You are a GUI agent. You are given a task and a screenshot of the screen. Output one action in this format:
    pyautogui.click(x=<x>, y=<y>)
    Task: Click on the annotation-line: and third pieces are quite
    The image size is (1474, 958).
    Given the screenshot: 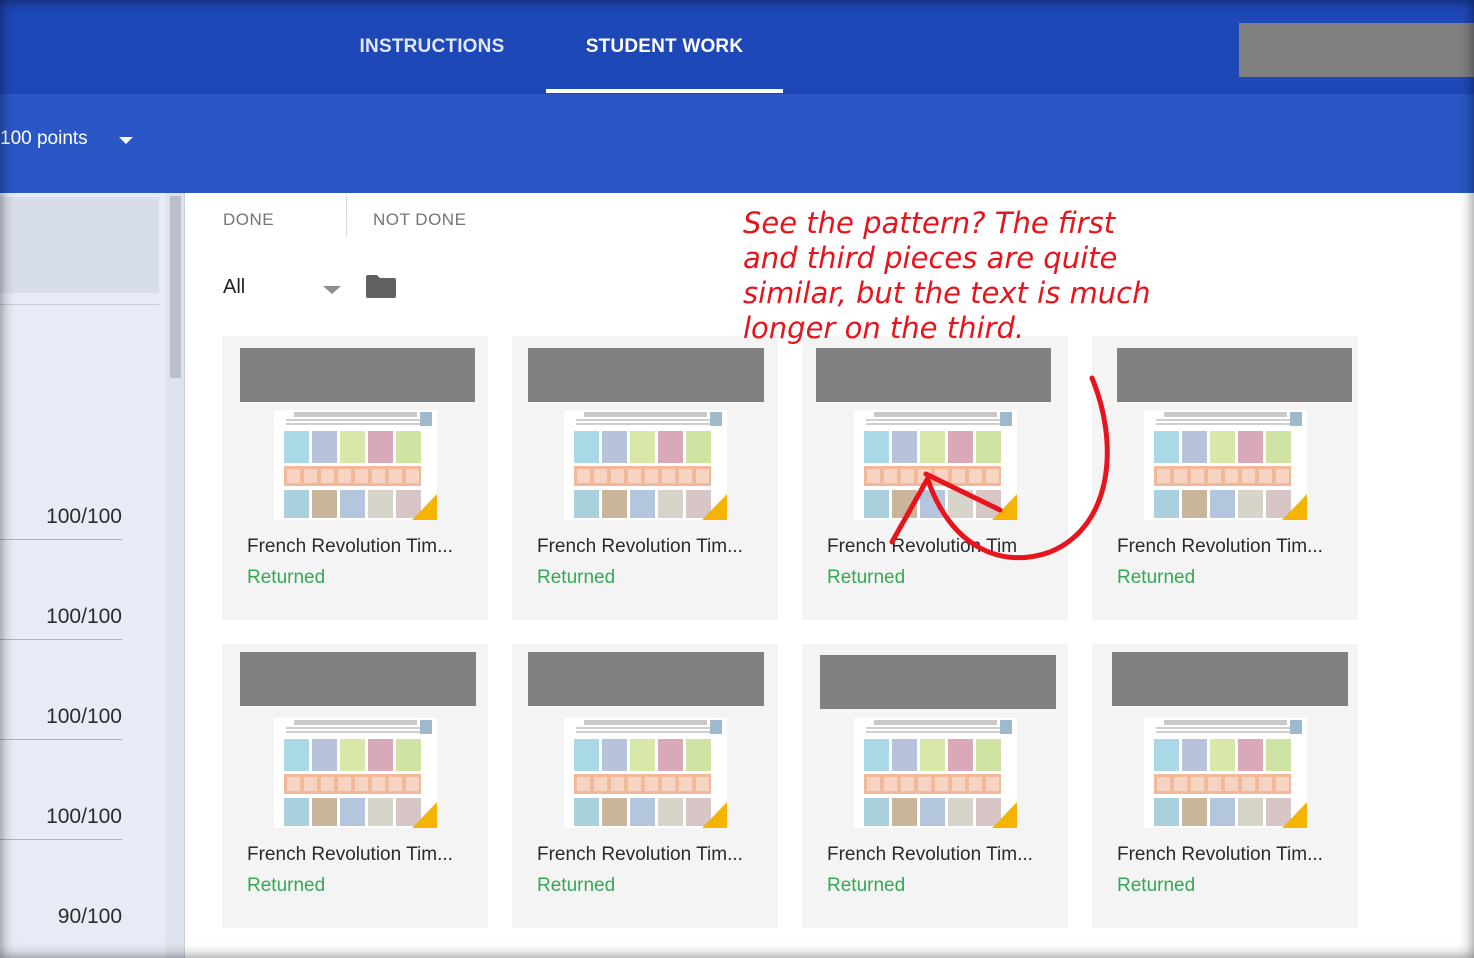 What is the action you would take?
    pyautogui.click(x=930, y=258)
    